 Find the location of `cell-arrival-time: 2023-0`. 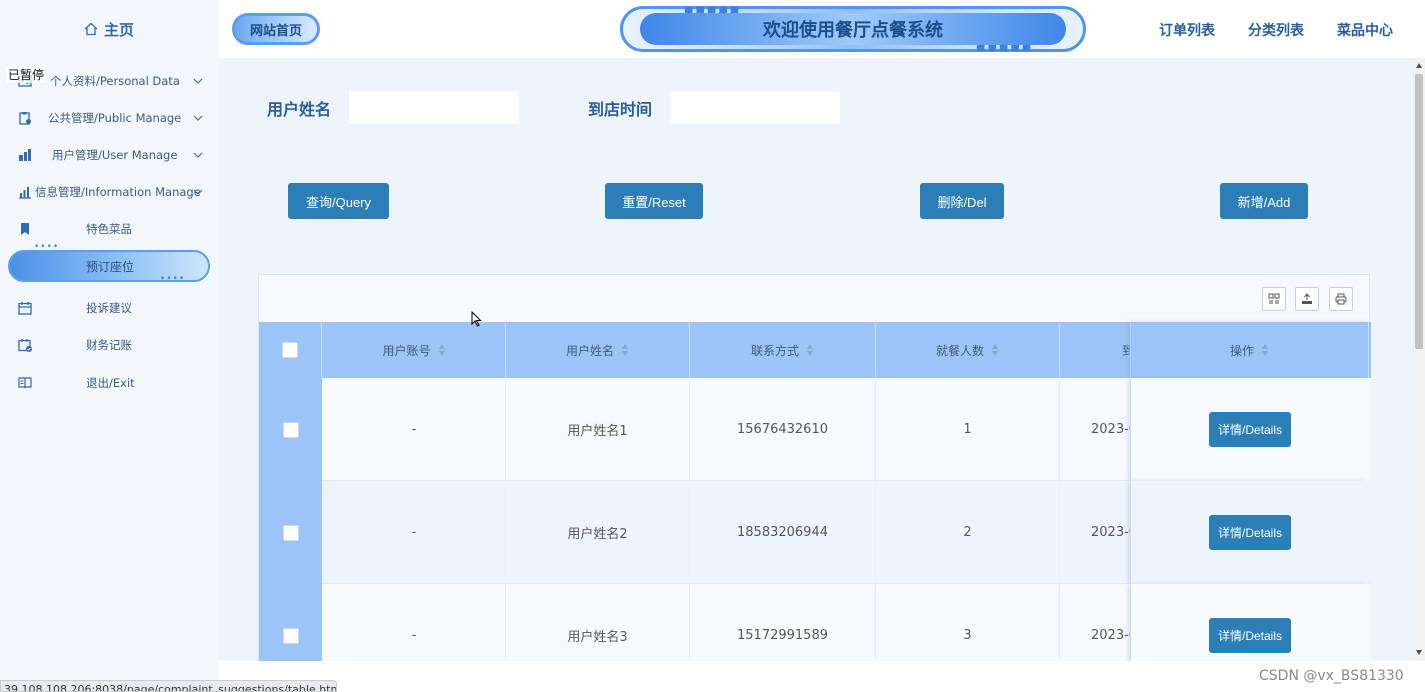

cell-arrival-time: 2023-0 is located at coordinates (1095, 532).